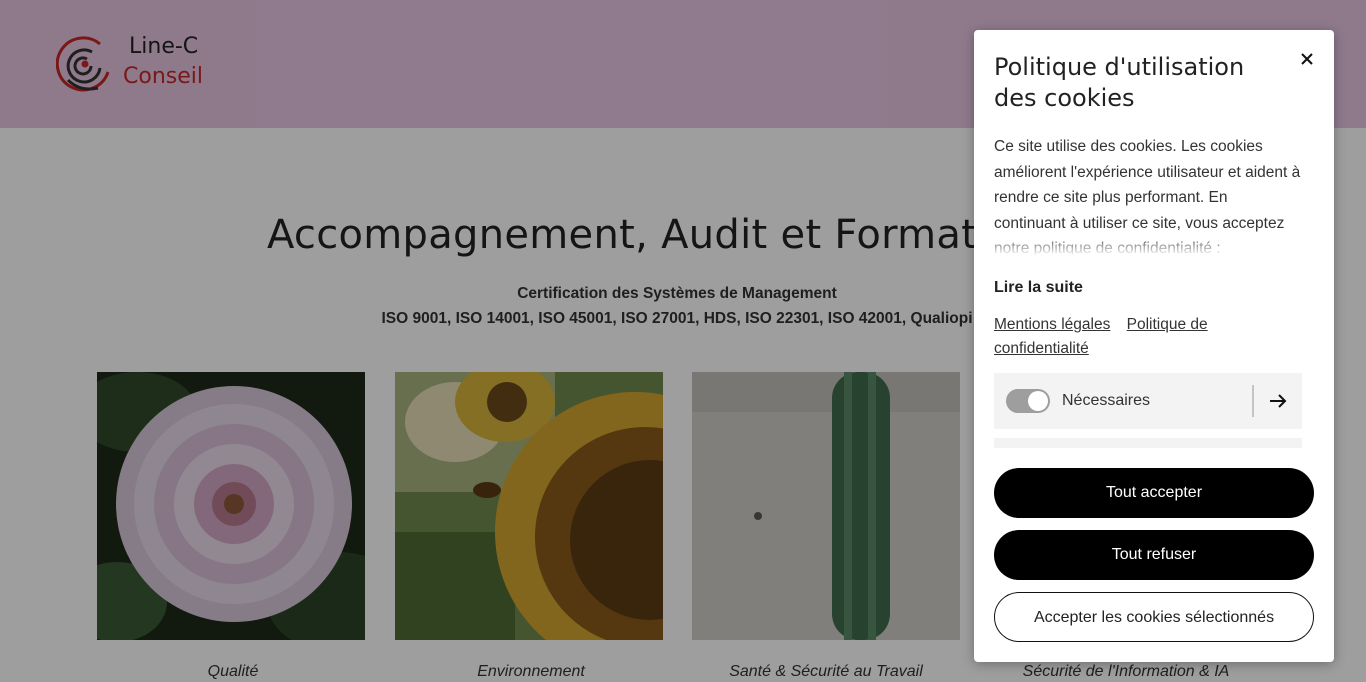 The height and width of the screenshot is (682, 1366). I want to click on accept-all-button: Tout accepter, so click(1154, 493).